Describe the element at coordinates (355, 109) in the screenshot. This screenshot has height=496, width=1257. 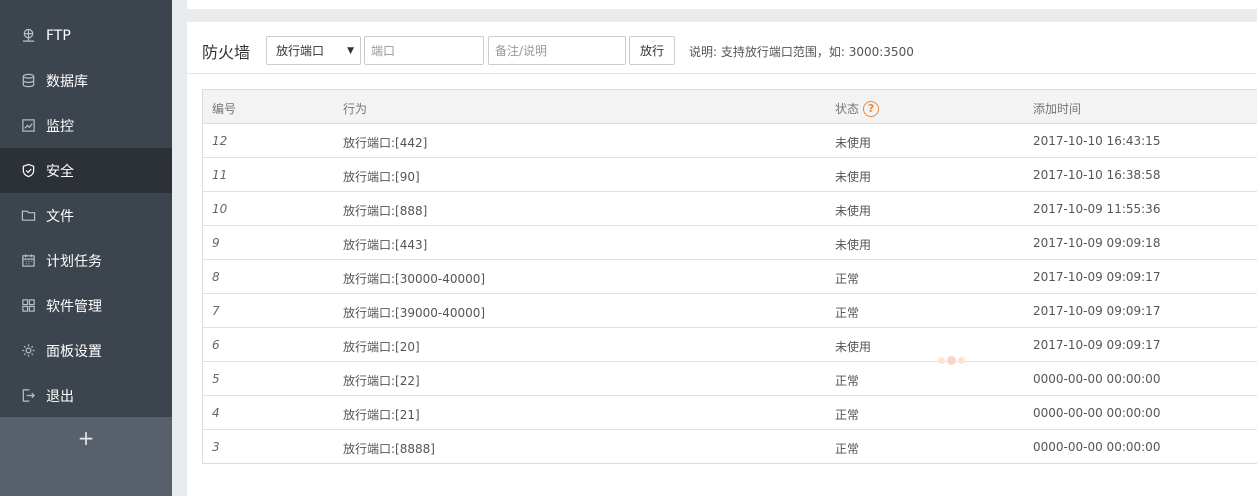
I see `header-action: 行为` at that location.